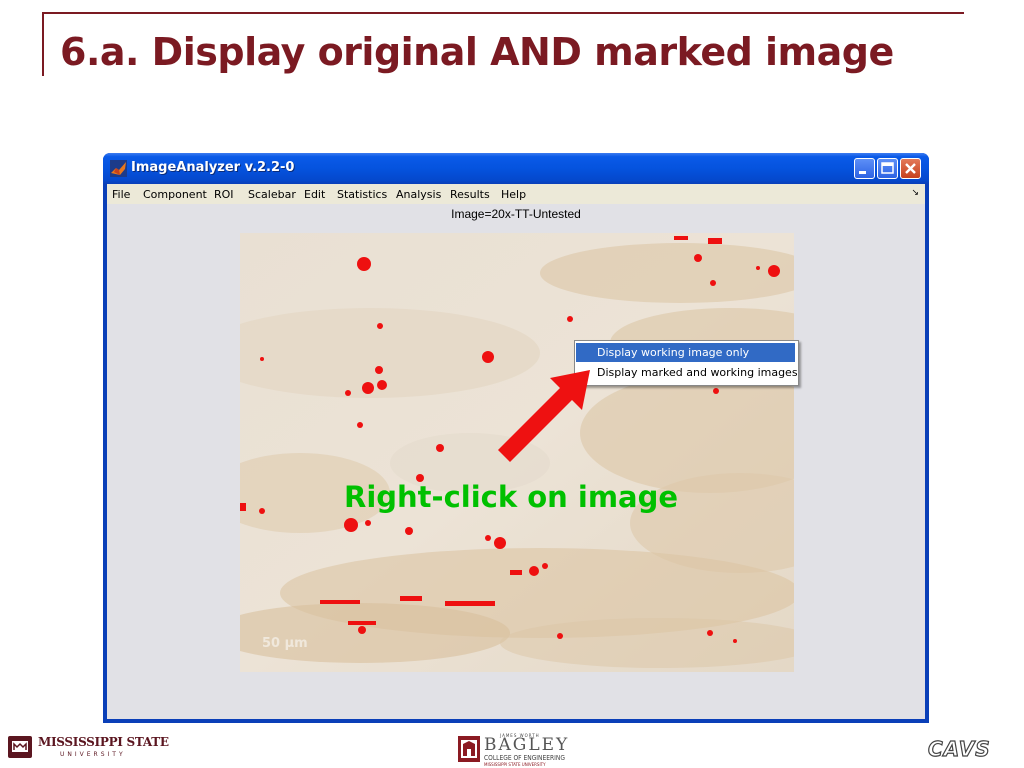  Describe the element at coordinates (524, 758) in the screenshot. I see `bagley-sub: COLLEGE OF ENGINEERING` at that location.